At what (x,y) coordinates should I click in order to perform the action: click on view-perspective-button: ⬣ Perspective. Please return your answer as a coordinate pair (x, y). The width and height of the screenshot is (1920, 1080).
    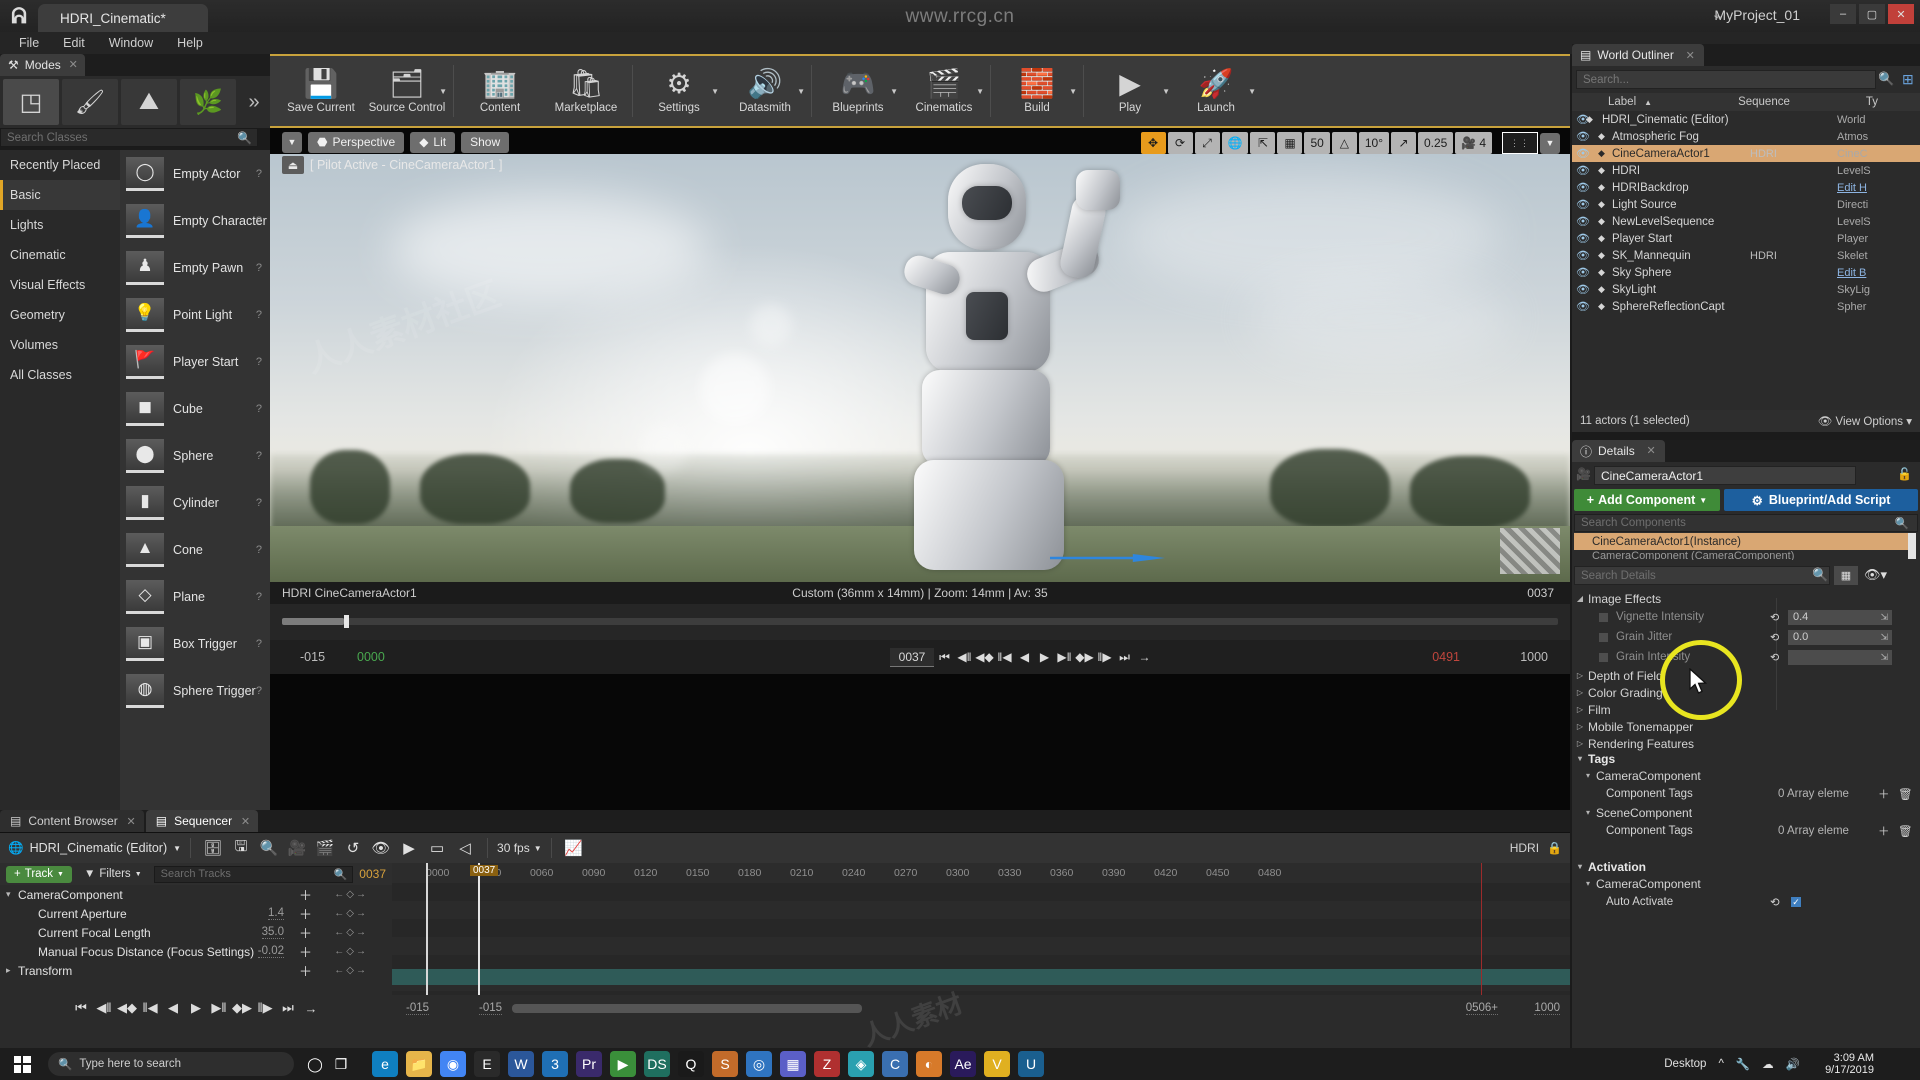
    Looking at the image, I should click on (356, 142).